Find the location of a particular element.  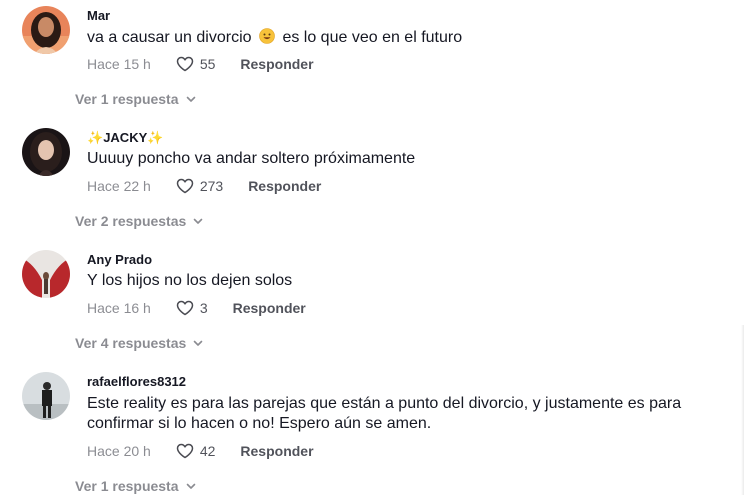

comment-meta: Hace 15 h 55 Responder is located at coordinates (200, 64).